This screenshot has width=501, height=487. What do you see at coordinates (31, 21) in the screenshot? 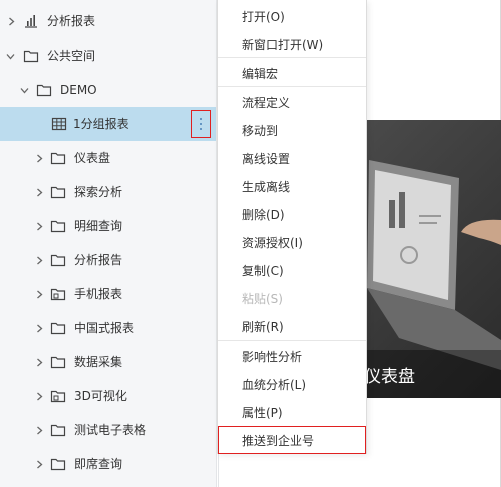
I see `bar-chart-icon` at bounding box center [31, 21].